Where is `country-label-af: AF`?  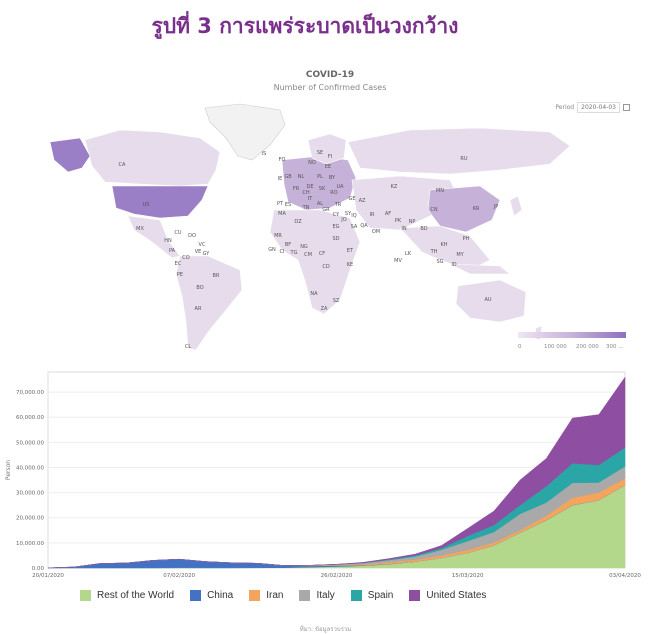 country-label-af: AF is located at coordinates (388, 214).